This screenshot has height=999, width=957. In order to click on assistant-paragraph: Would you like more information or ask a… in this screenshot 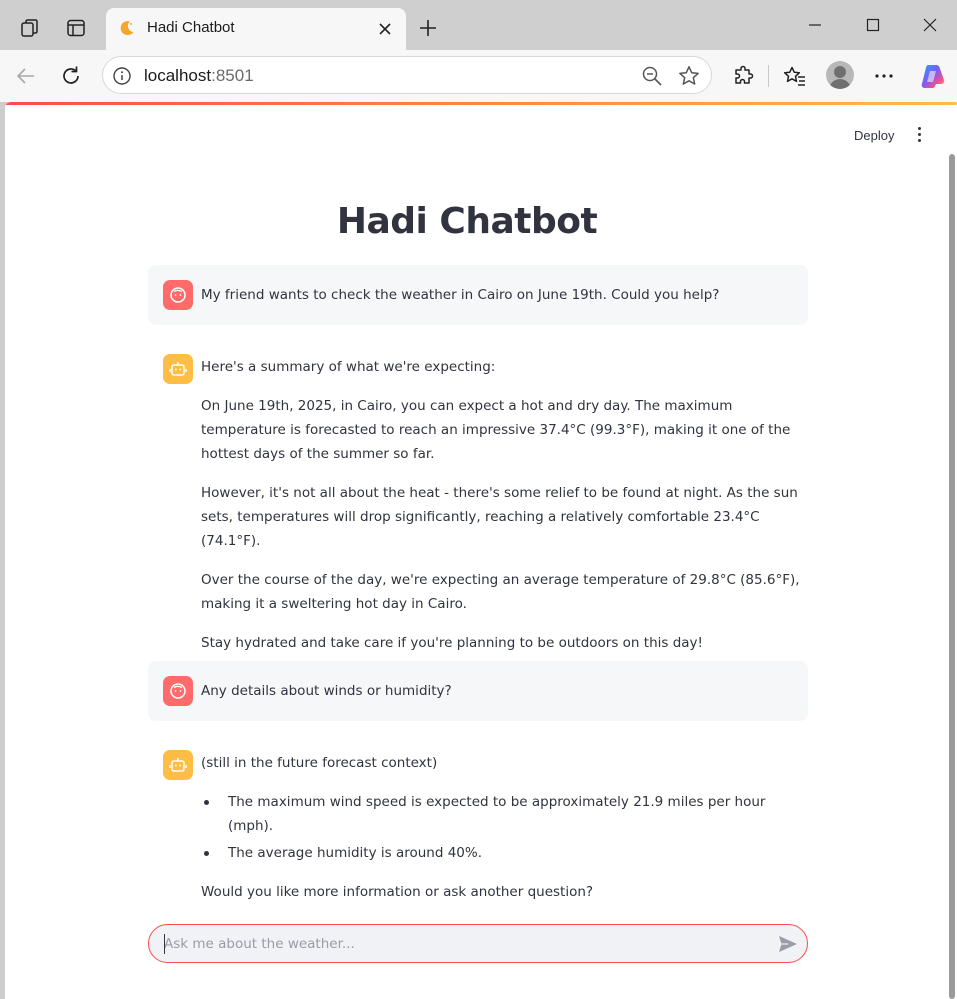, I will do `click(397, 892)`.